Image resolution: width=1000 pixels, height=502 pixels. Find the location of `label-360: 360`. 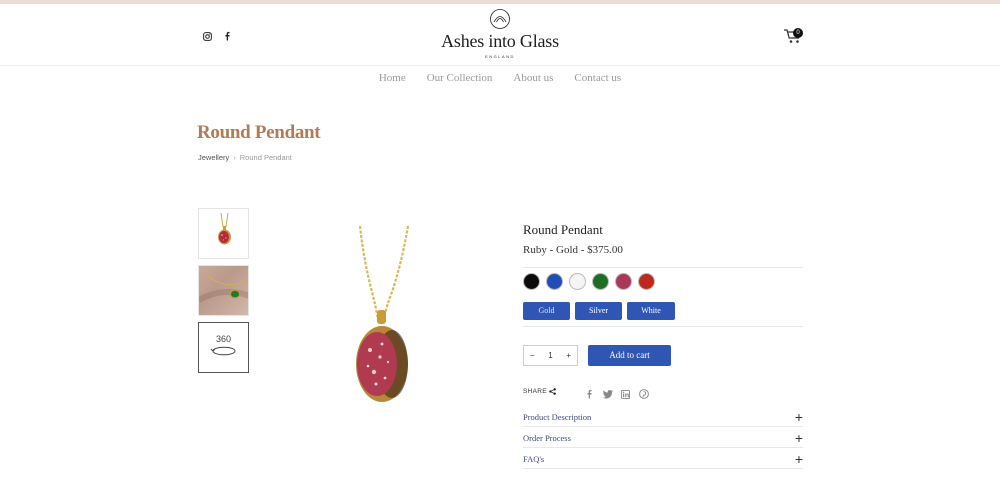

label-360: 360 is located at coordinates (223, 339).